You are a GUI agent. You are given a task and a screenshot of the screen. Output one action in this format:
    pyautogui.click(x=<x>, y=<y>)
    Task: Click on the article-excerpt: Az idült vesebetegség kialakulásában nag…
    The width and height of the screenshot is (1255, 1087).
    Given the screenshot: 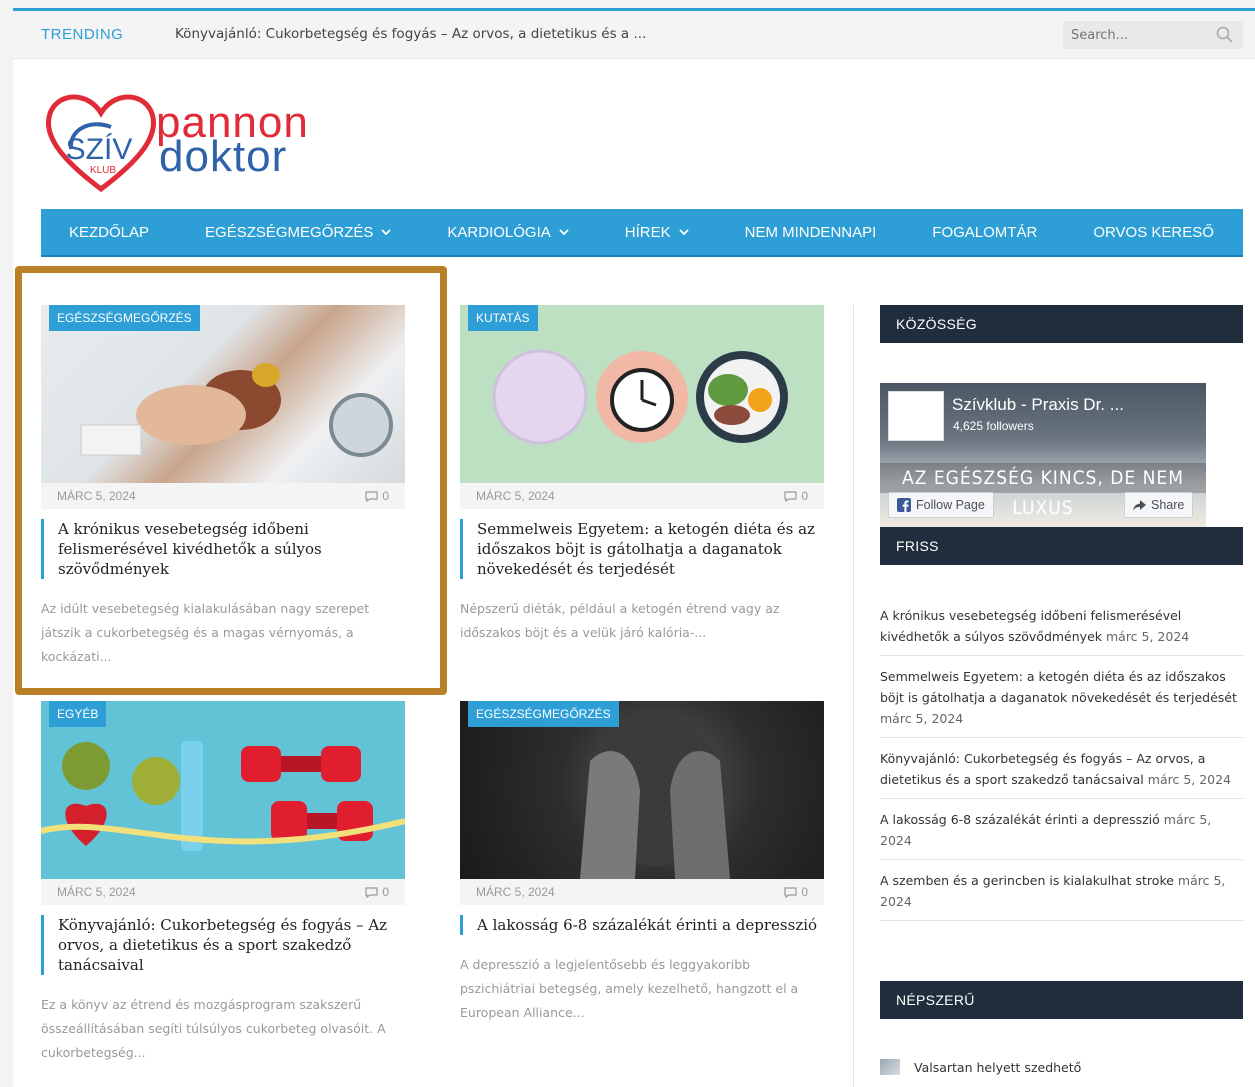 What is the action you would take?
    pyautogui.click(x=205, y=632)
    